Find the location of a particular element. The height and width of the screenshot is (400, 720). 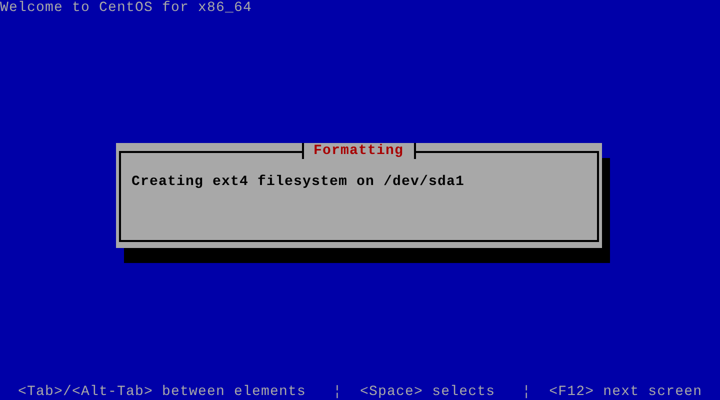

status-message: Creating ext4 filesystem on /dev/sda1 is located at coordinates (298, 182).